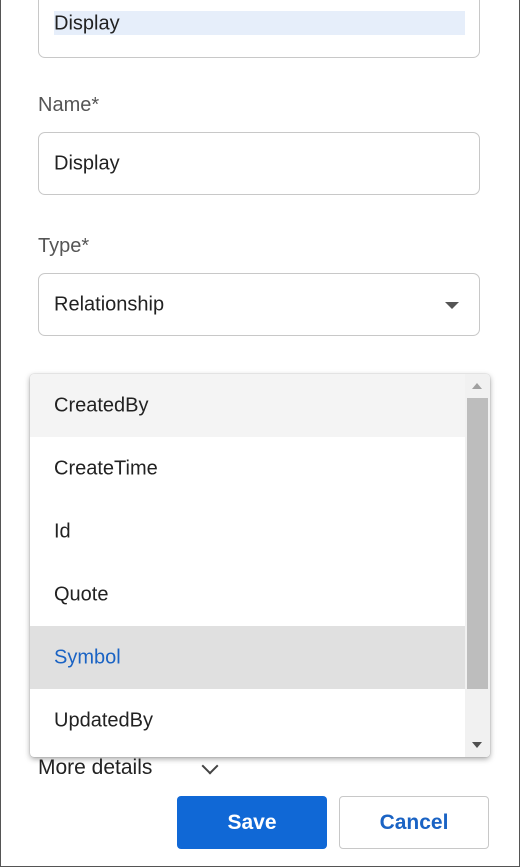 This screenshot has width=520, height=868. What do you see at coordinates (477, 386) in the screenshot?
I see `scroll-up-arrow-icon` at bounding box center [477, 386].